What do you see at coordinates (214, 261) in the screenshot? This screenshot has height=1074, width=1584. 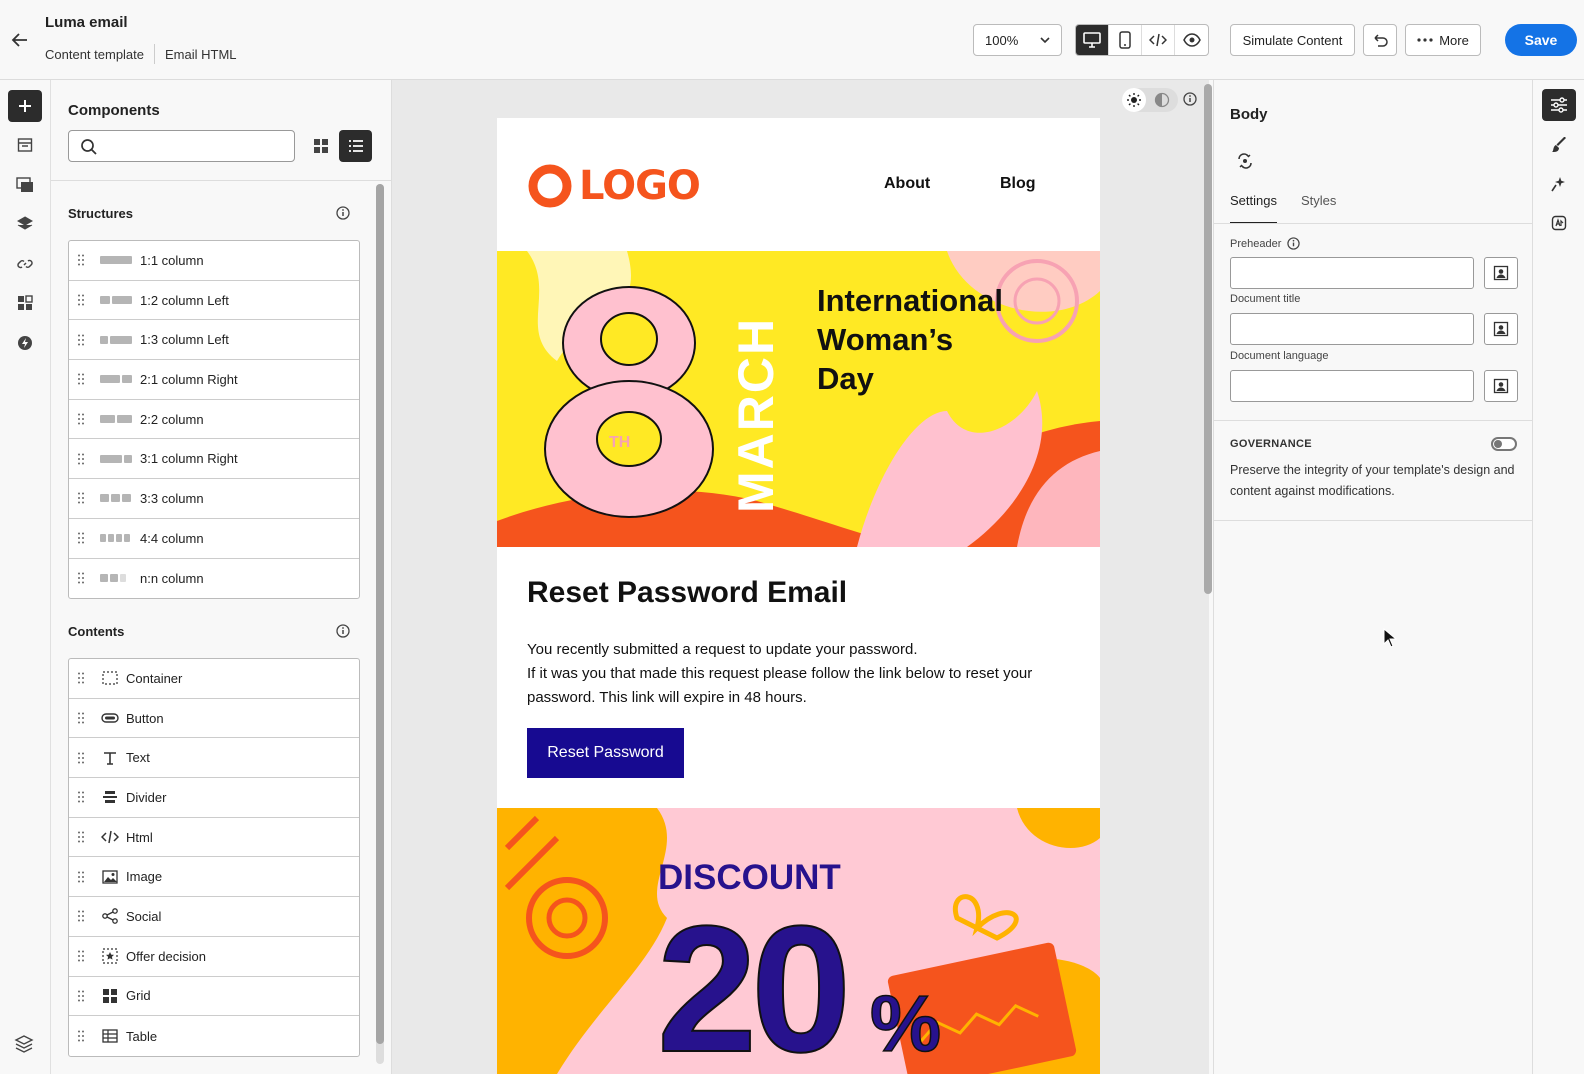 I see `list-item: 1:1 column` at bounding box center [214, 261].